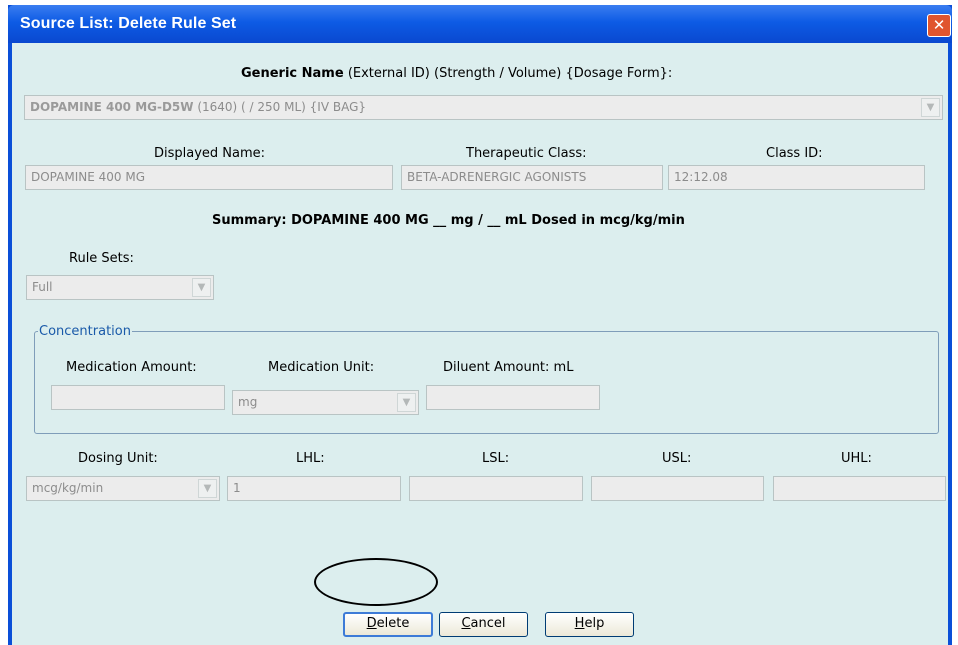 The width and height of the screenshot is (958, 645). What do you see at coordinates (508, 367) in the screenshot?
I see `diluent-amount-label: Diluent Amount: mL` at bounding box center [508, 367].